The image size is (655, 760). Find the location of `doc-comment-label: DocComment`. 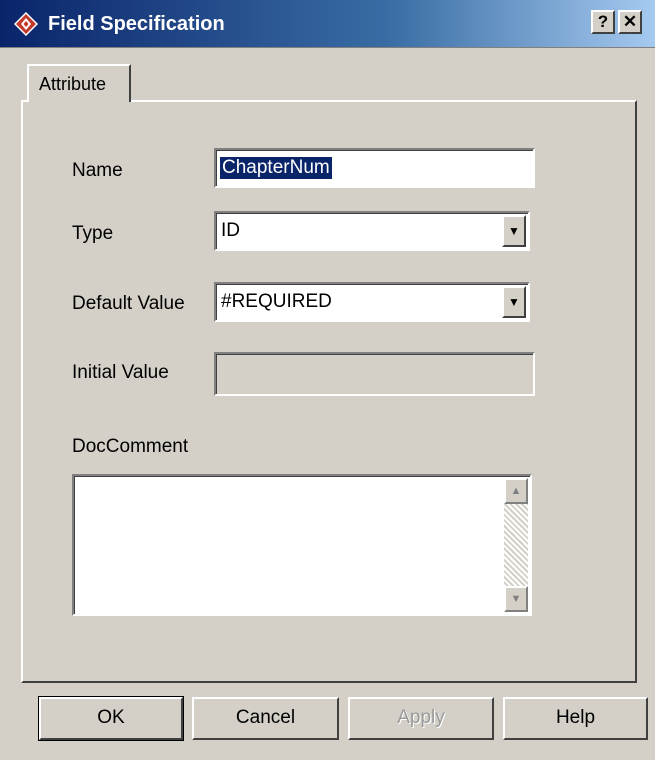

doc-comment-label: DocComment is located at coordinates (130, 446).